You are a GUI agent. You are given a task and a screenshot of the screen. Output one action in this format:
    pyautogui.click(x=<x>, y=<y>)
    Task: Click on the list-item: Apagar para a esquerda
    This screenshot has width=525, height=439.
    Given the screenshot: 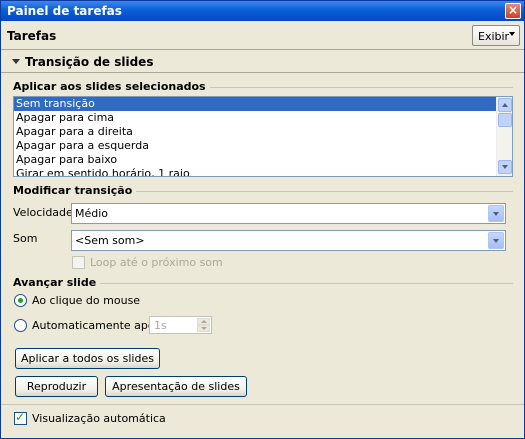 What is the action you would take?
    pyautogui.click(x=256, y=146)
    